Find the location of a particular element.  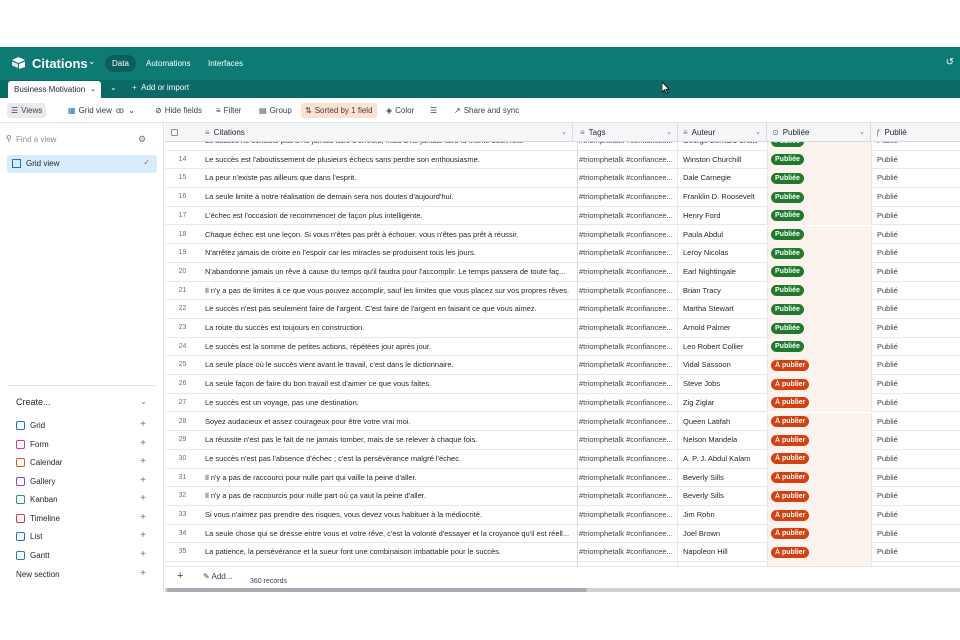

cell-auteur: Nelson Mandela is located at coordinates (722, 440).